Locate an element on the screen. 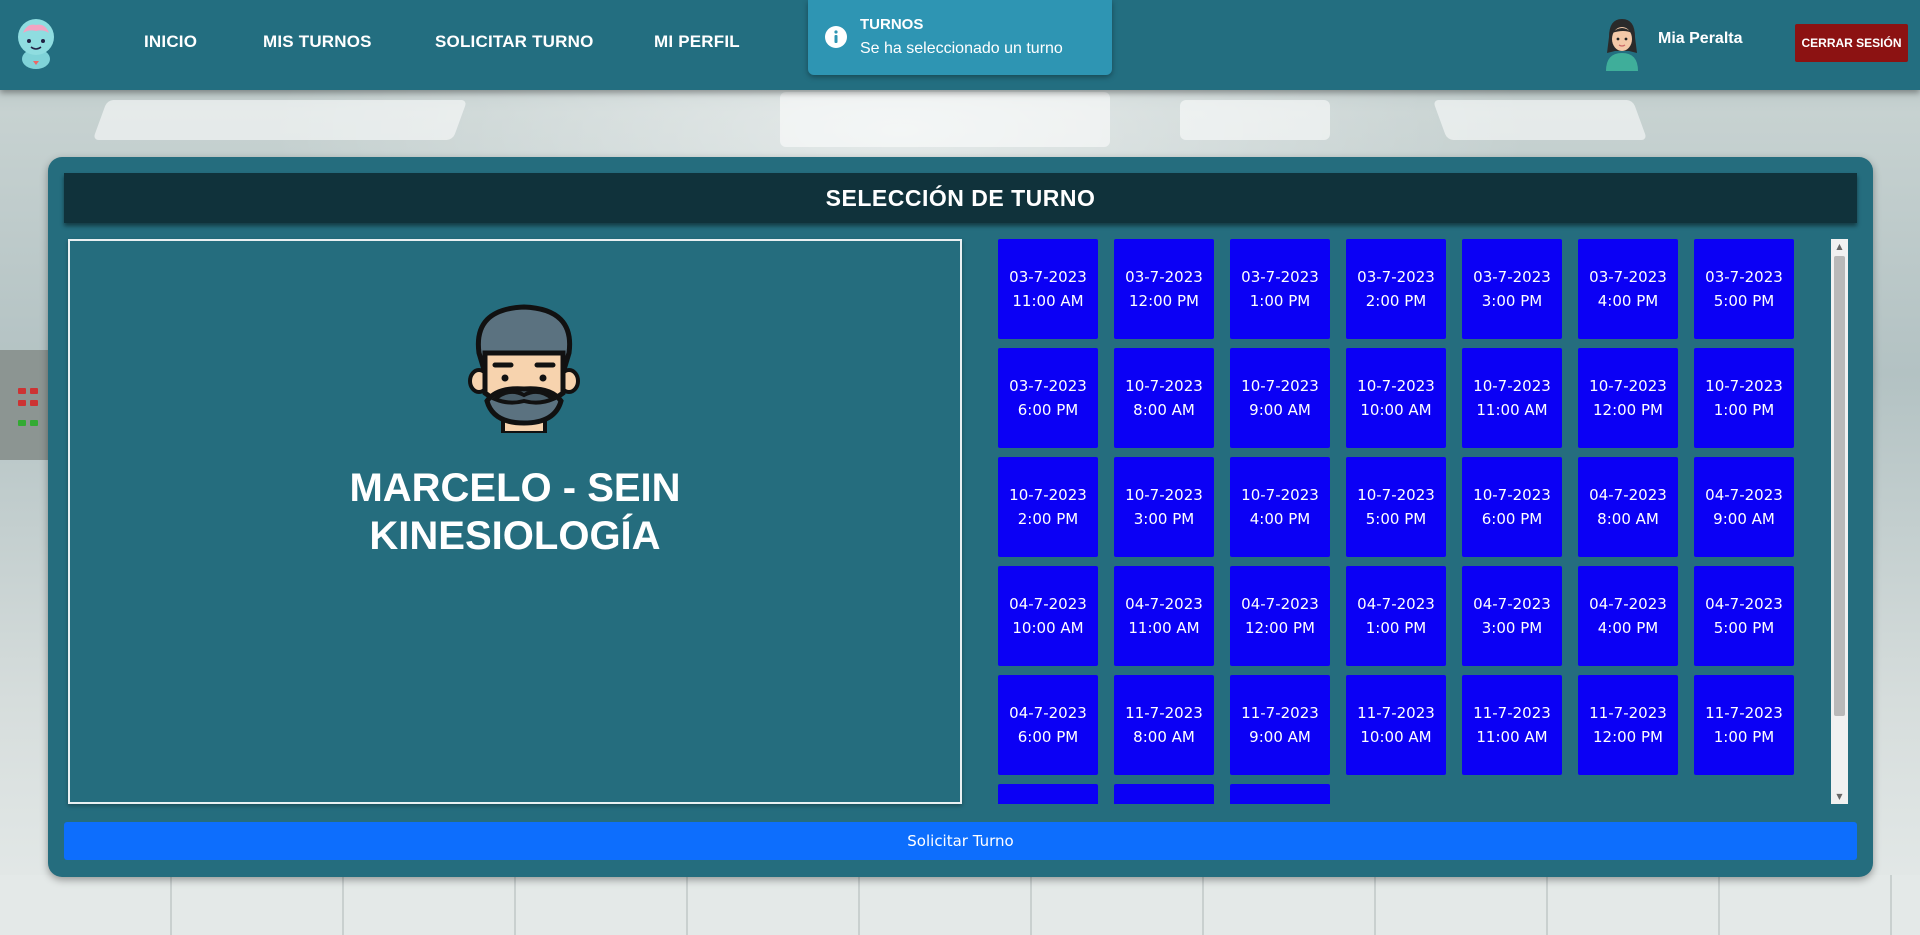 This screenshot has height=935, width=1920. slot-button: 10-7-2023 6:00 PM is located at coordinates (1512, 507).